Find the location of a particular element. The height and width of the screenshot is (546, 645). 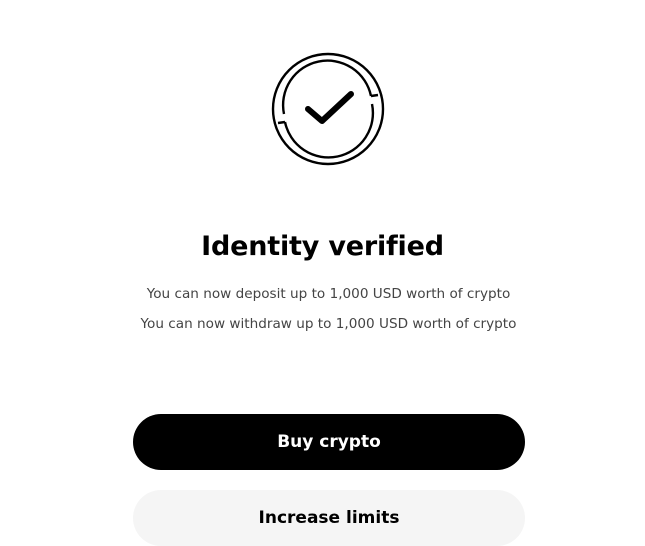

increase-limits-button: Increase limits is located at coordinates (329, 518).